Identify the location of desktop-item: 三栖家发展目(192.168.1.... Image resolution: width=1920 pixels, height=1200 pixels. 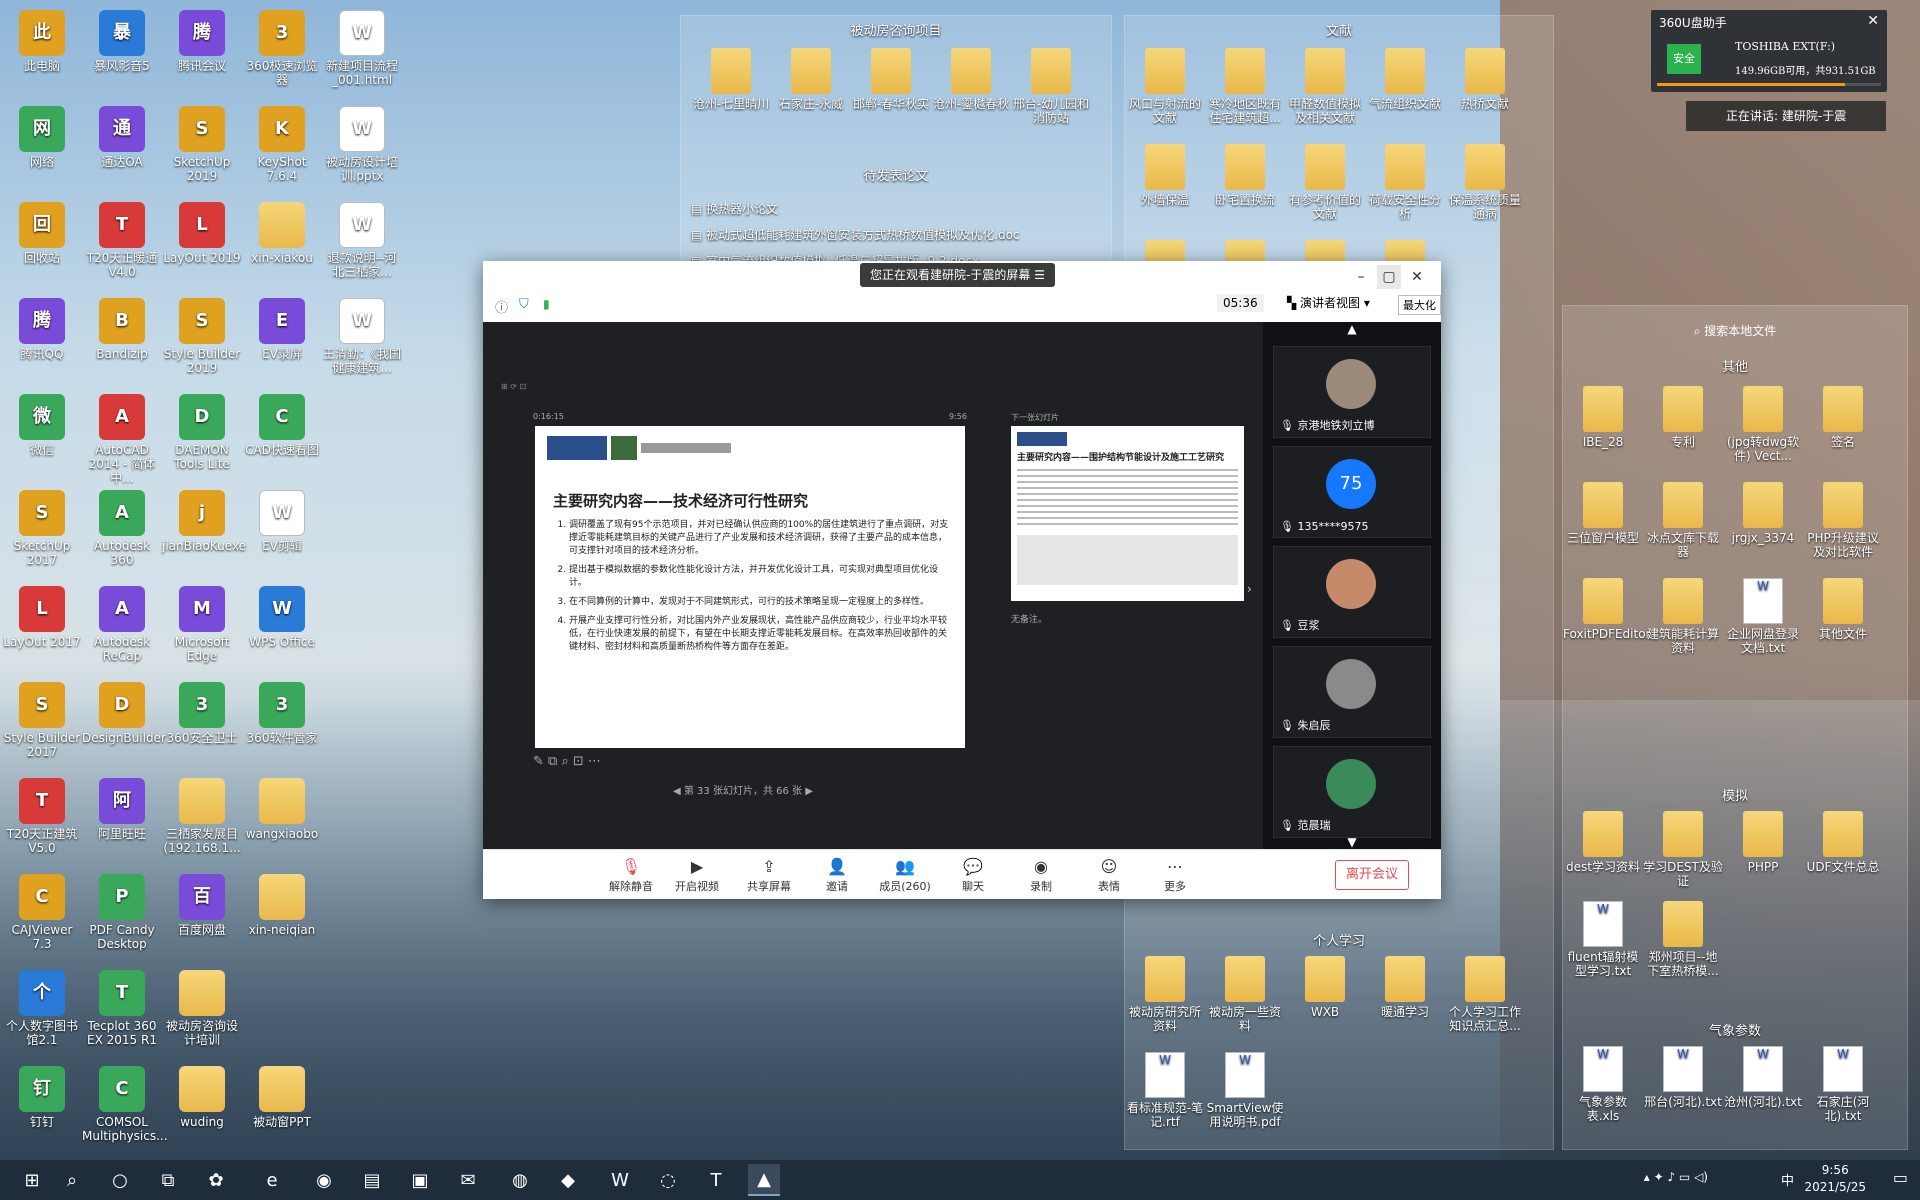
(202, 816).